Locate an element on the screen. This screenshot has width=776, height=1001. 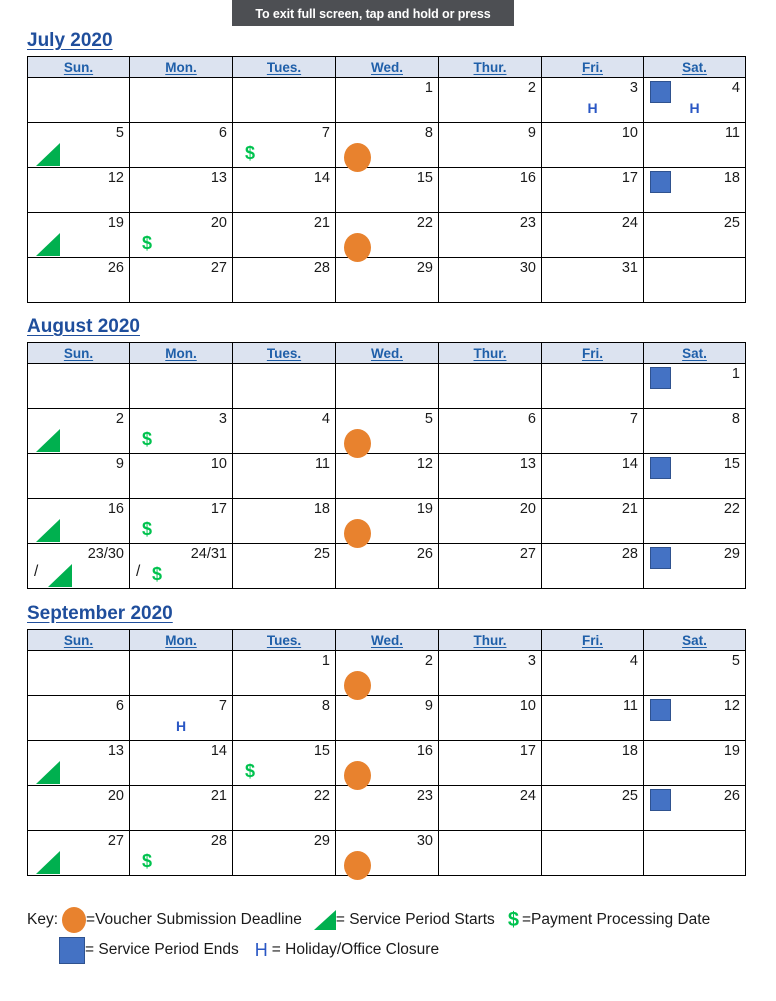
day-number: 29 is located at coordinates (321, 841).